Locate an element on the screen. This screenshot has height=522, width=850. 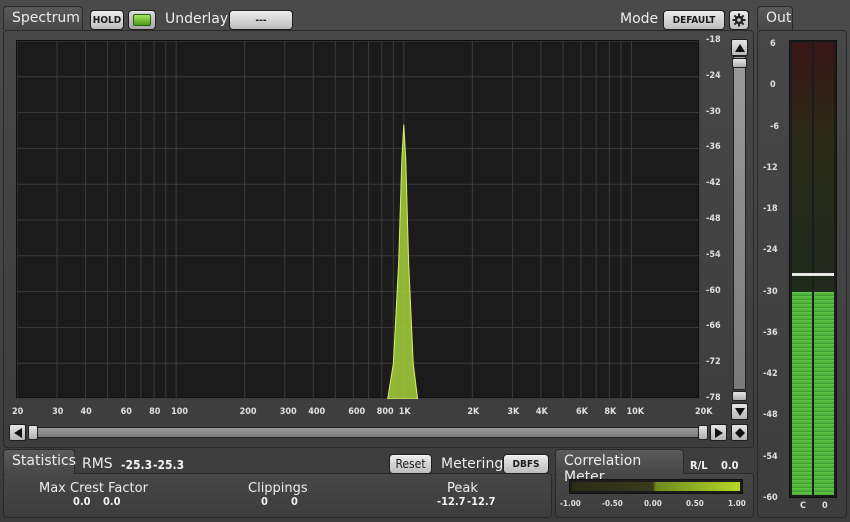
hold-button-label: HOLD is located at coordinates (107, 20).